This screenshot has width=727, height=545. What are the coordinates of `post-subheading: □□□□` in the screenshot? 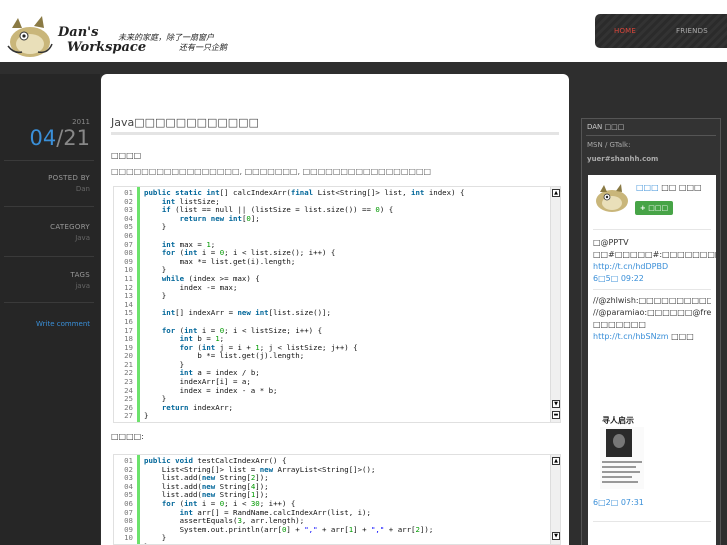 It's located at (126, 155).